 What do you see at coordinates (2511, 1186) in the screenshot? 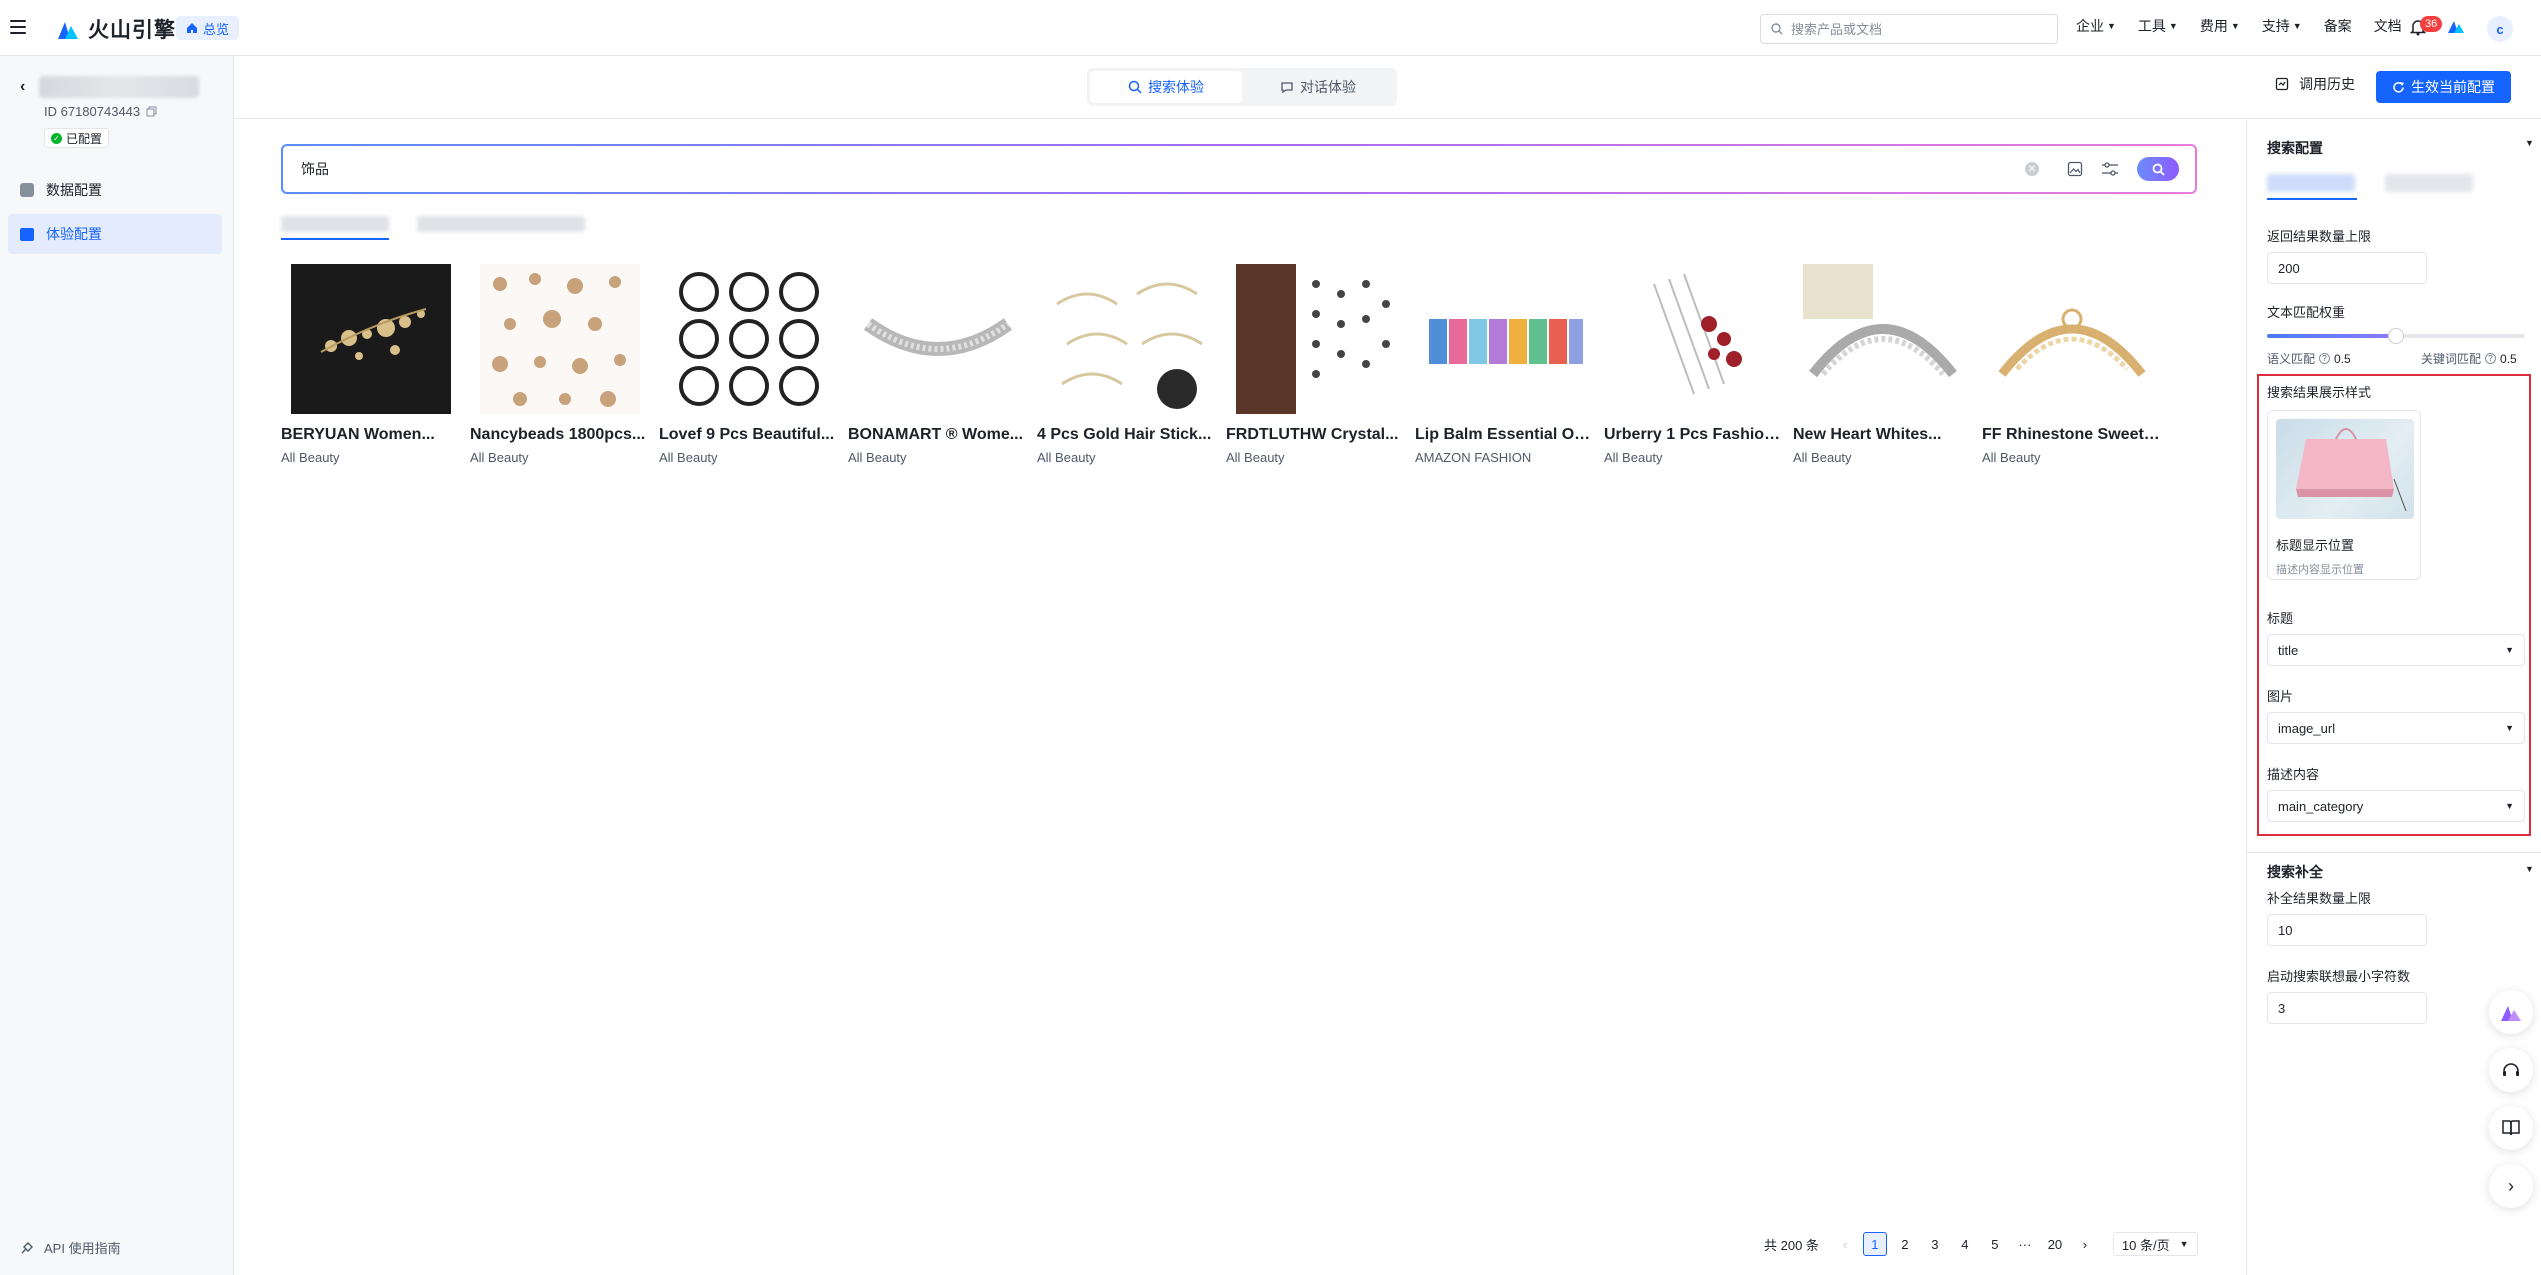
I see `expand-float-button: ›` at bounding box center [2511, 1186].